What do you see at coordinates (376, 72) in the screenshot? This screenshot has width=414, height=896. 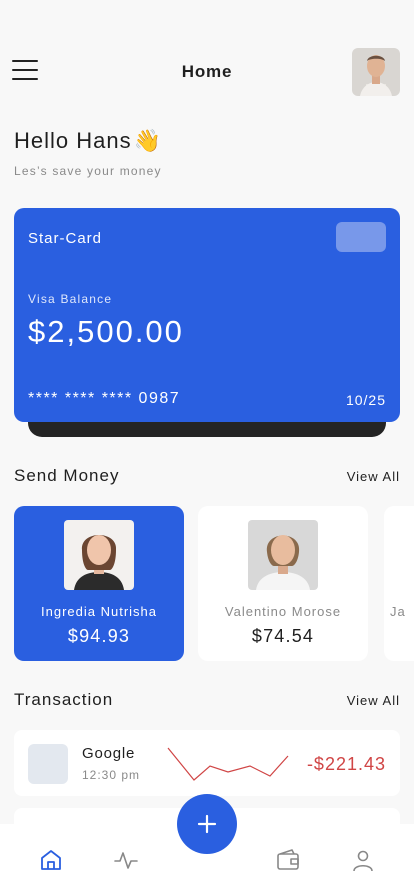 I see `avatar` at bounding box center [376, 72].